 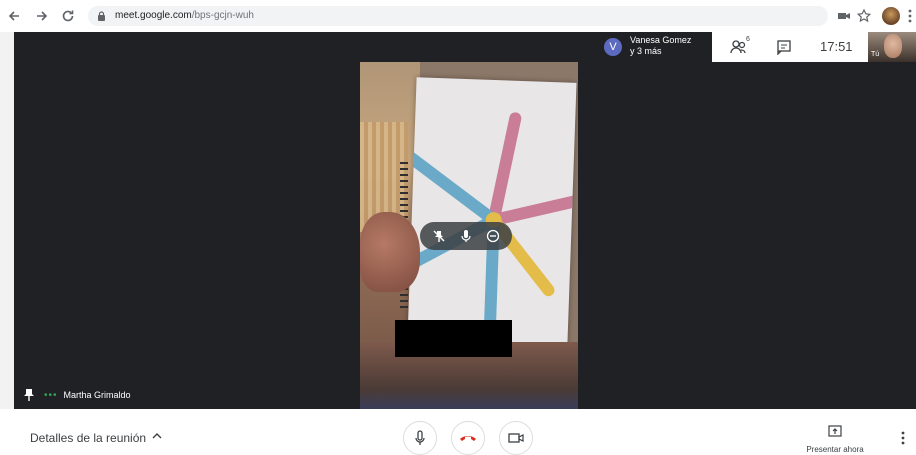 What do you see at coordinates (453, 338) in the screenshot?
I see `redaction-box` at bounding box center [453, 338].